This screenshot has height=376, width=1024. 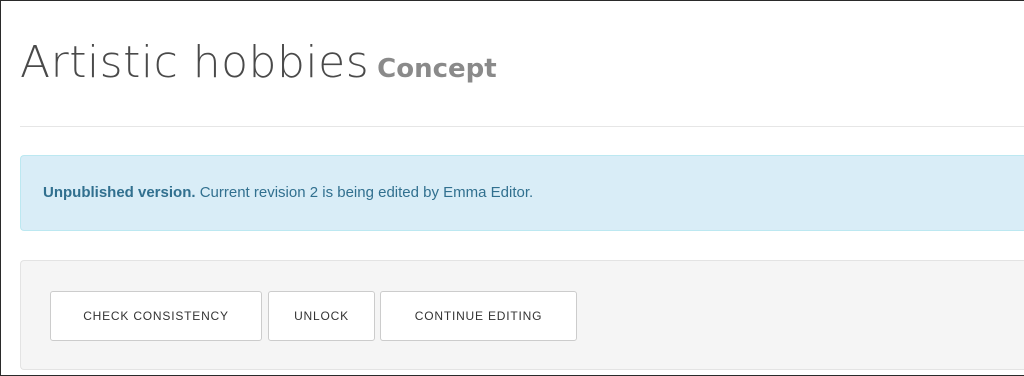 I want to click on continue-editing-button: CONTINUE EDITING, so click(x=478, y=316).